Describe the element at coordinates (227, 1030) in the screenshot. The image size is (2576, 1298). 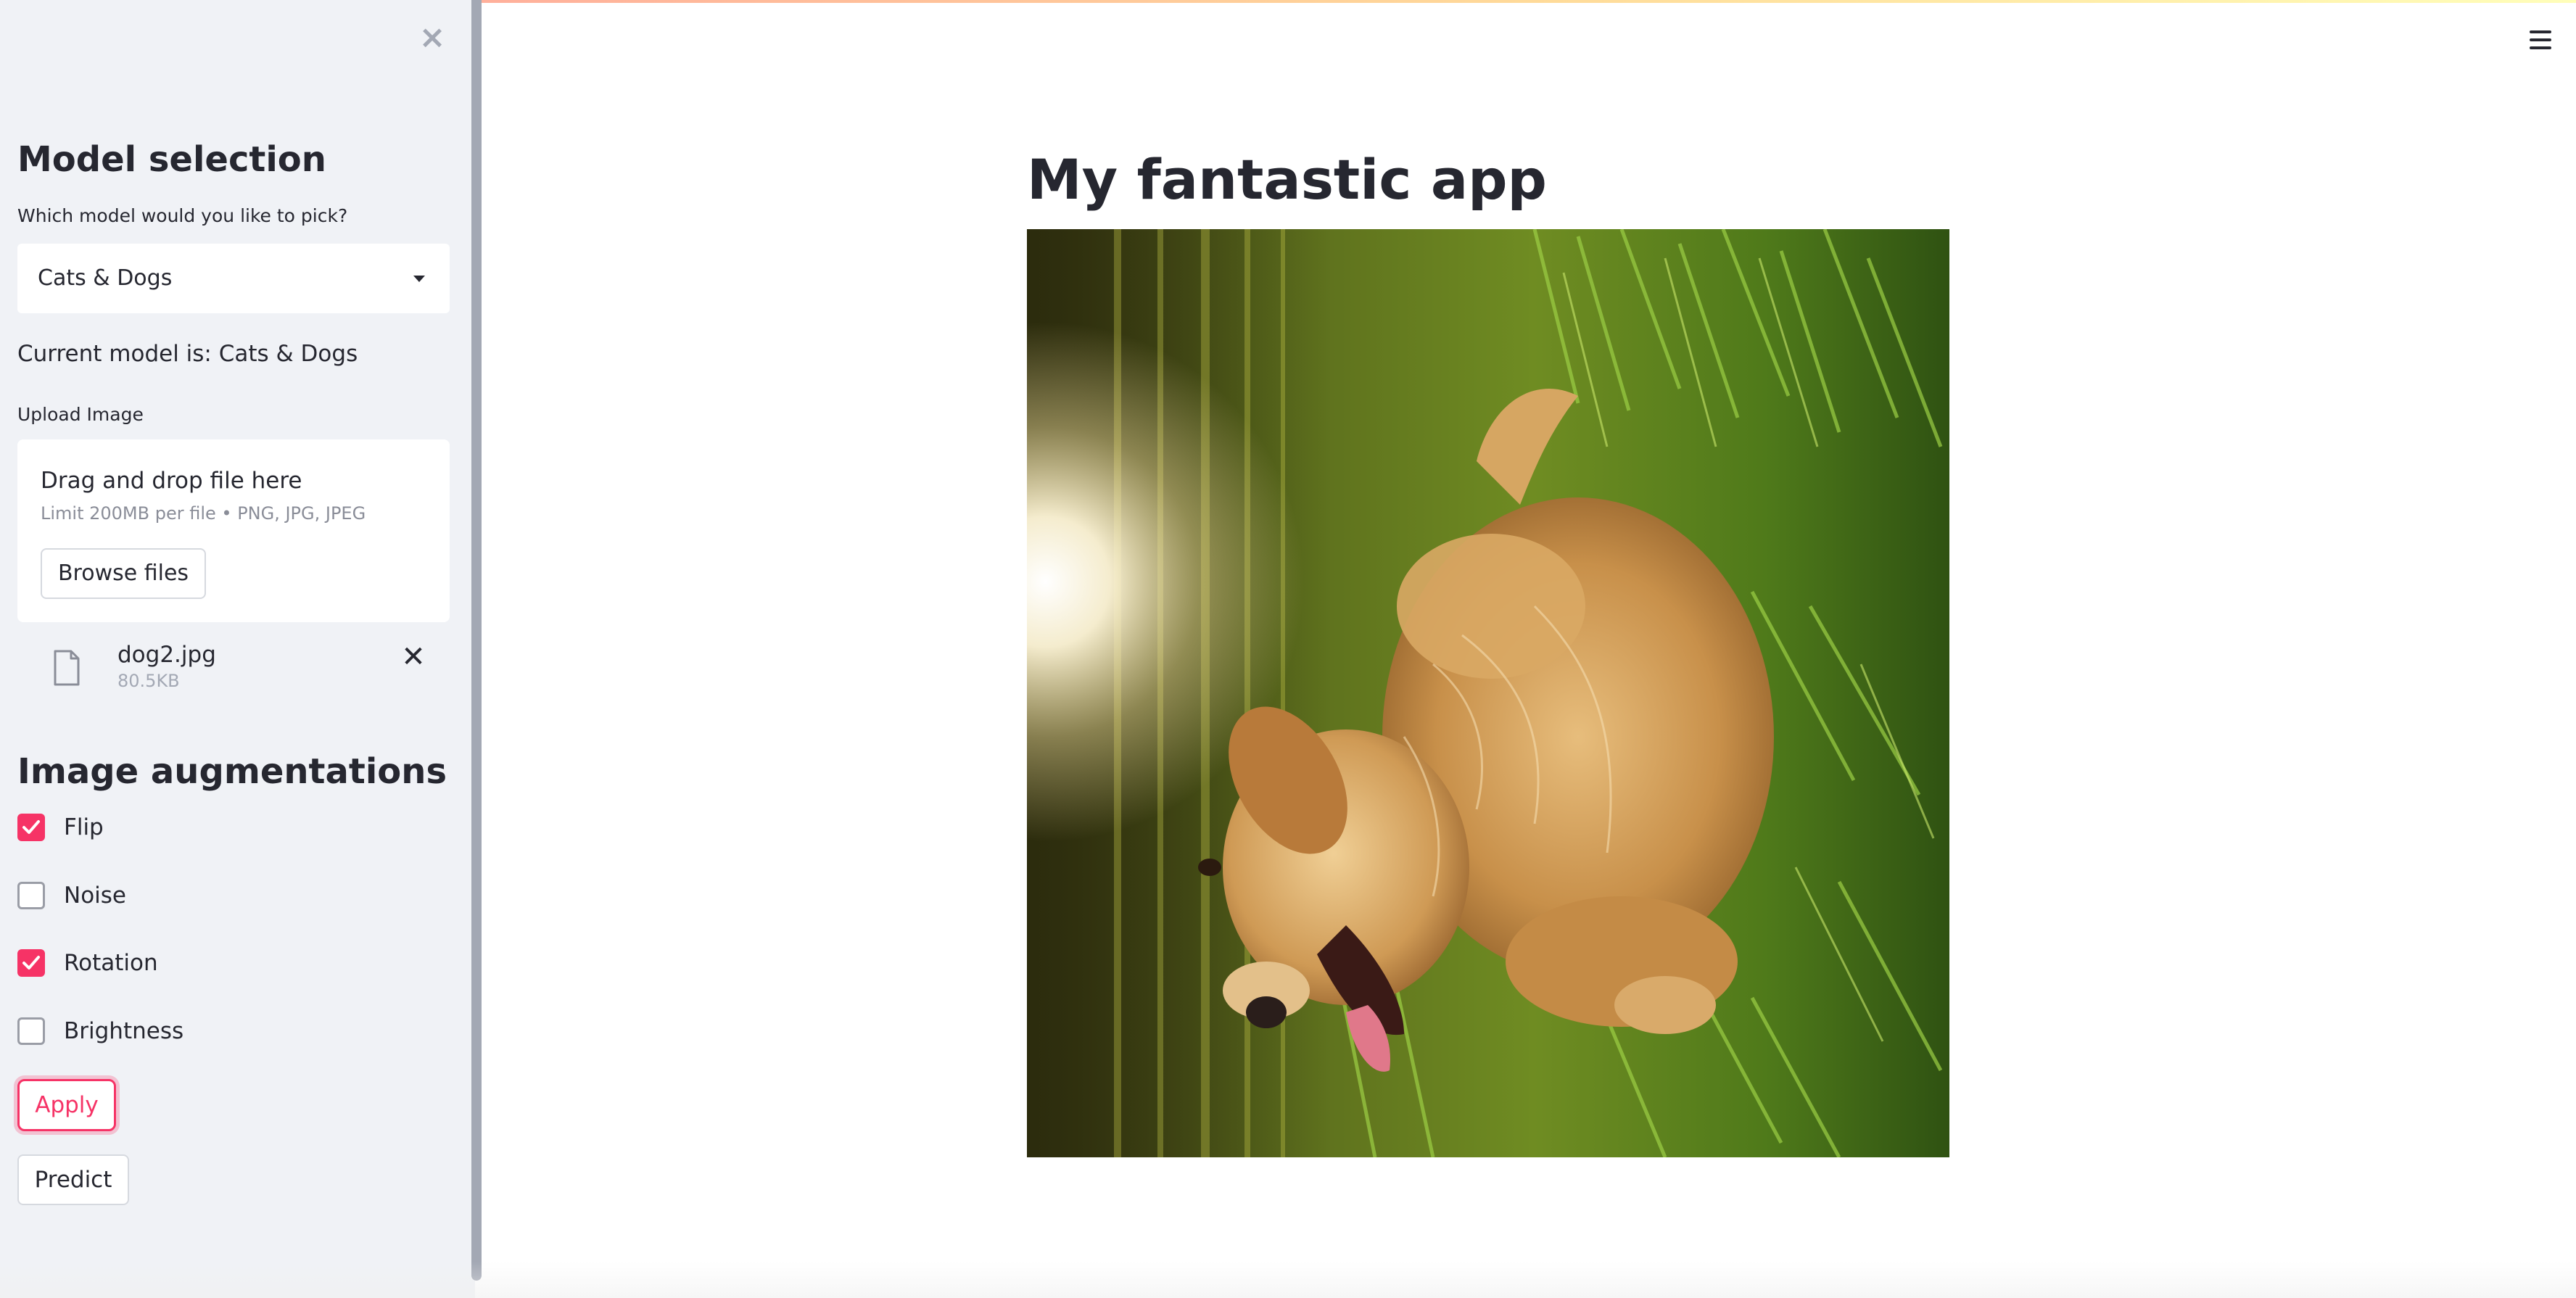
I see `checkbox-brightness: Brightness` at that location.